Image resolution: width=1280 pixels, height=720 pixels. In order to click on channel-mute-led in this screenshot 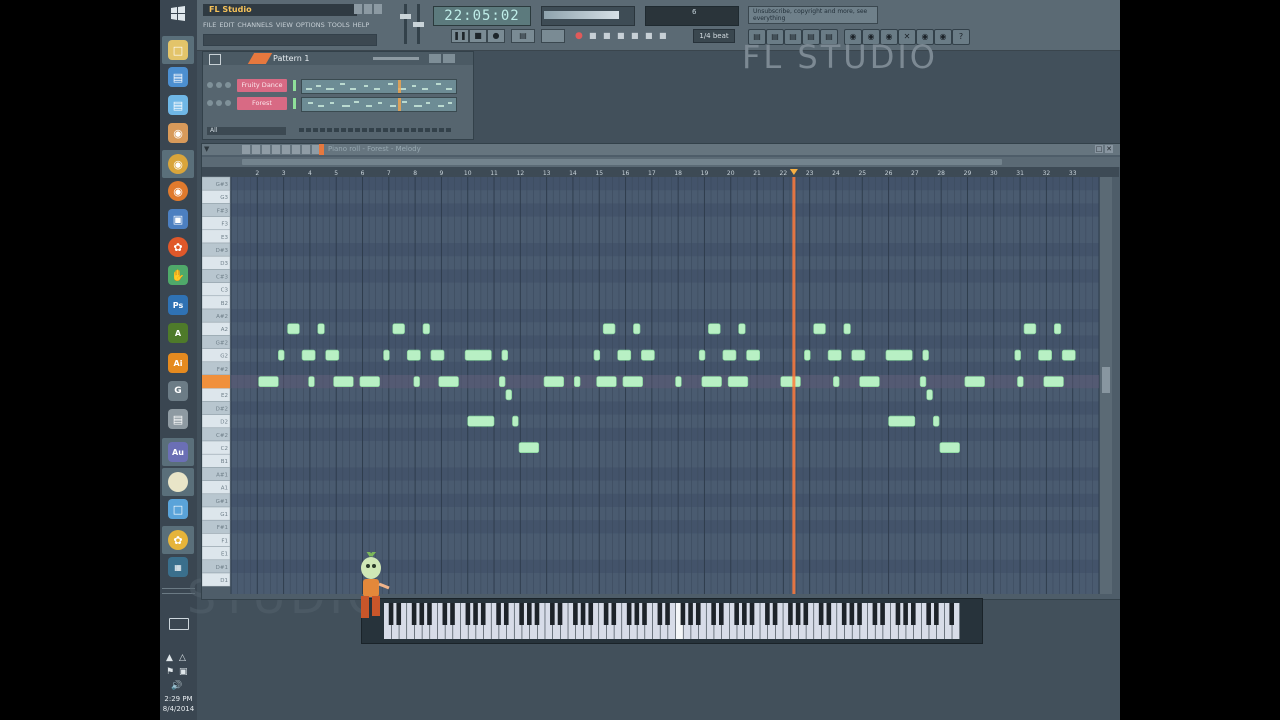, I will do `click(210, 103)`.